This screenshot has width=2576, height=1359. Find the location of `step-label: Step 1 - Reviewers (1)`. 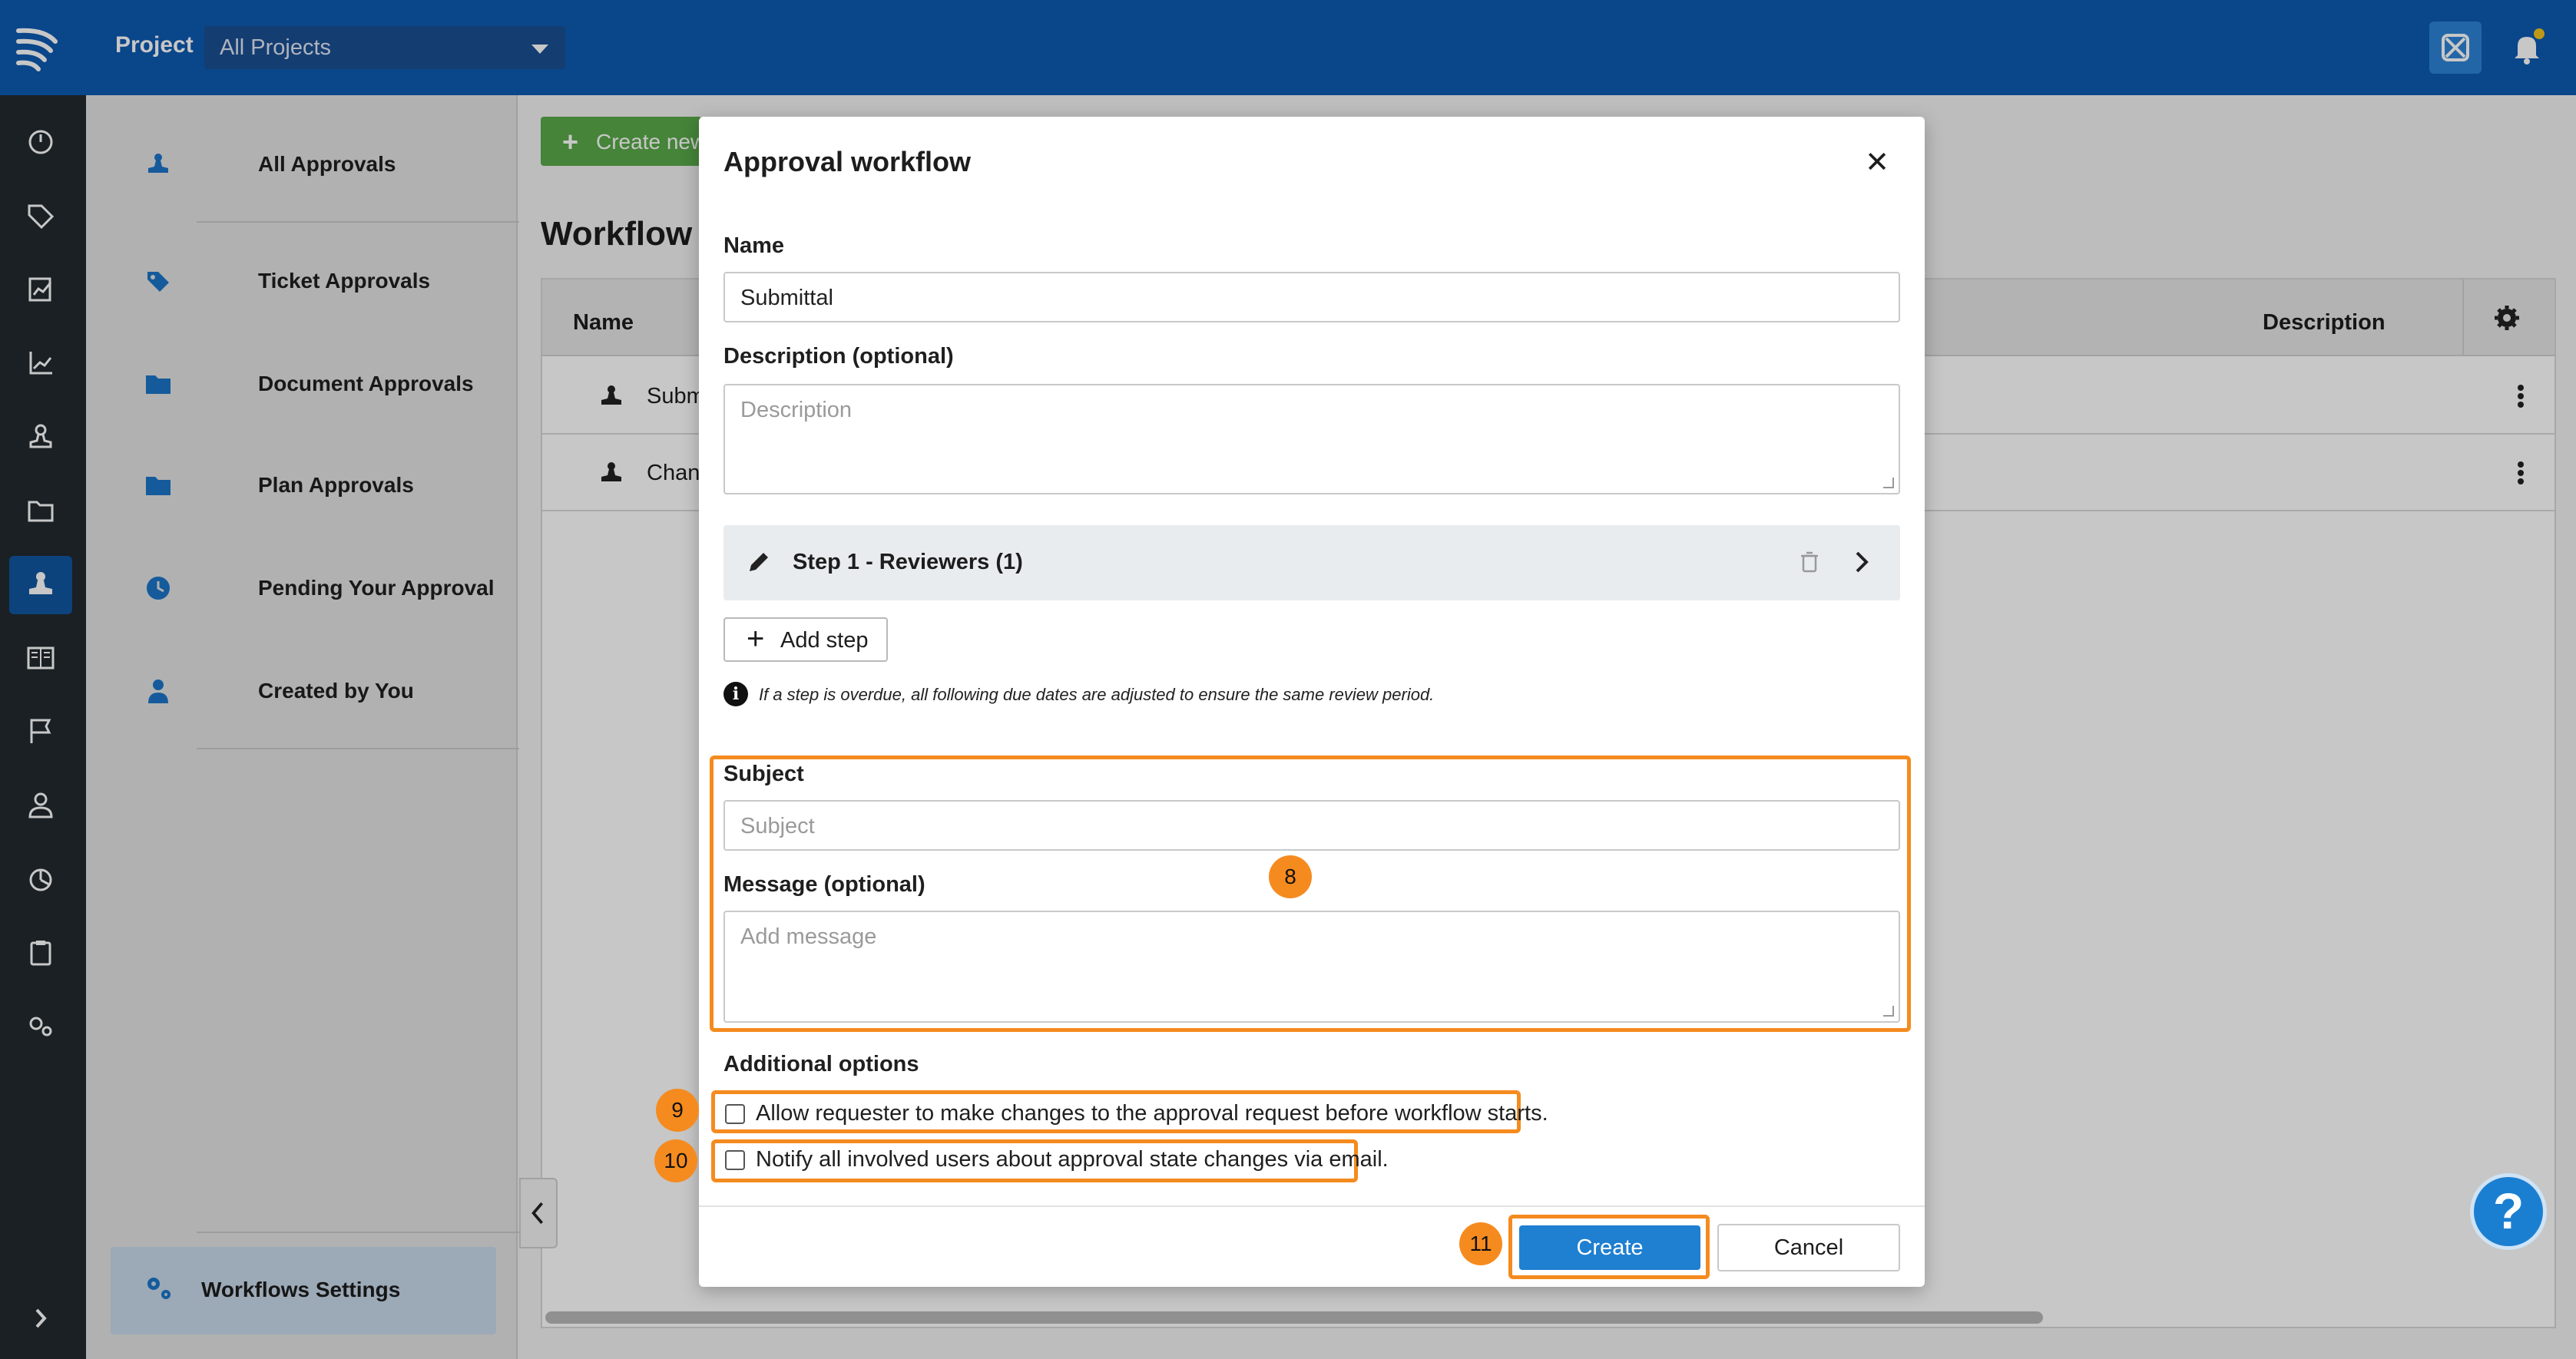

step-label: Step 1 - Reviewers (1) is located at coordinates (908, 562).